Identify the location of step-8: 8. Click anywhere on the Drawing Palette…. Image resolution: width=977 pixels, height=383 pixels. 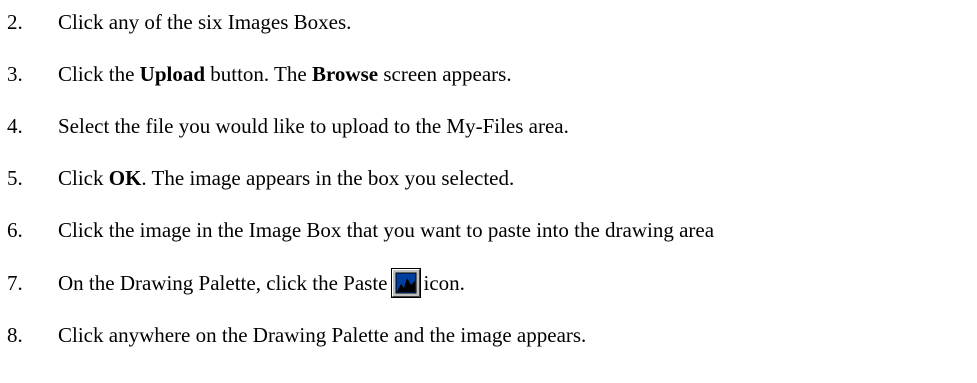
(488, 335).